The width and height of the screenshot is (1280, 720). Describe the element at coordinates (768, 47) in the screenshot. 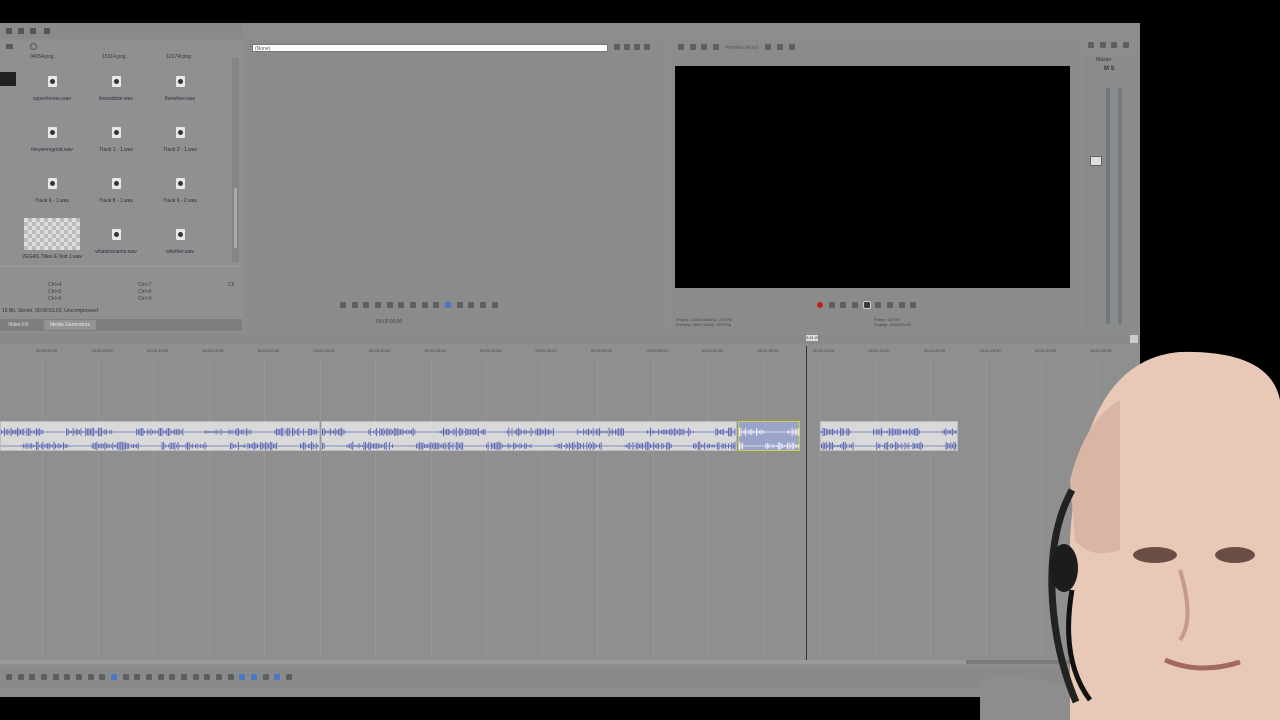

I see `overlays-icon` at that location.